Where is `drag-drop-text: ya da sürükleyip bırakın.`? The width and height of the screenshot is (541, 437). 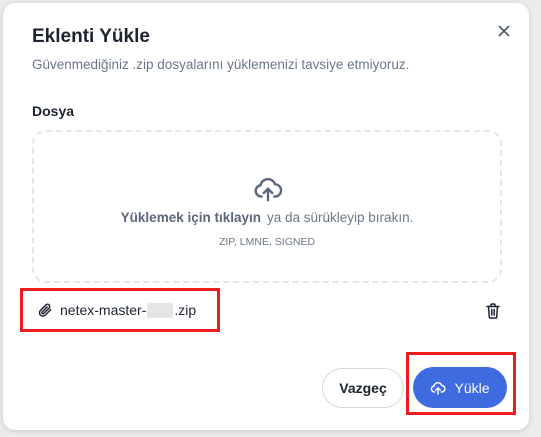 drag-drop-text: ya da sürükleyip bırakın. is located at coordinates (340, 217).